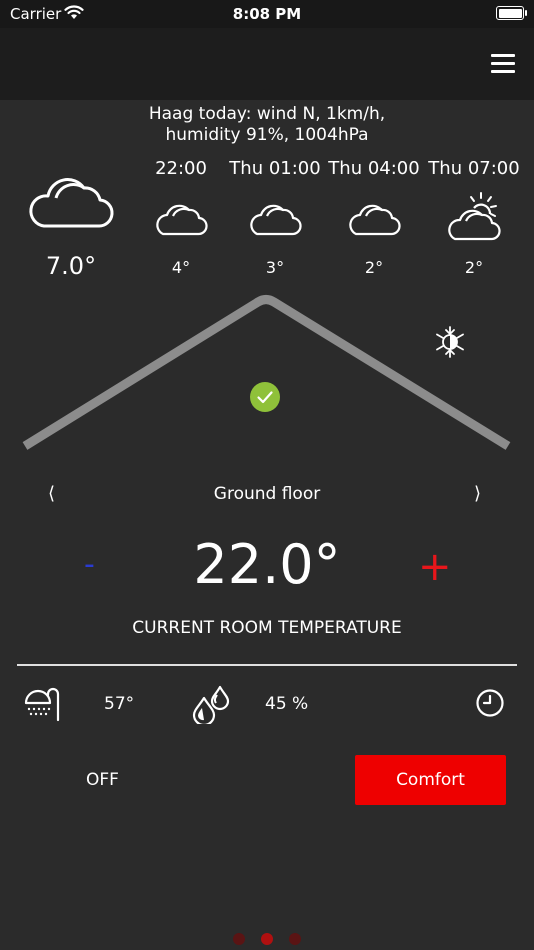 The height and width of the screenshot is (950, 534). Describe the element at coordinates (119, 704) in the screenshot. I see `water-temperature: 57°` at that location.